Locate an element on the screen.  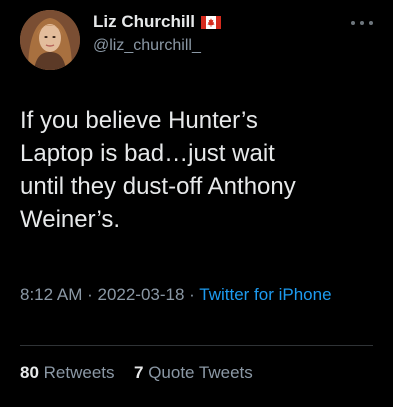
avatar-image is located at coordinates (50, 40).